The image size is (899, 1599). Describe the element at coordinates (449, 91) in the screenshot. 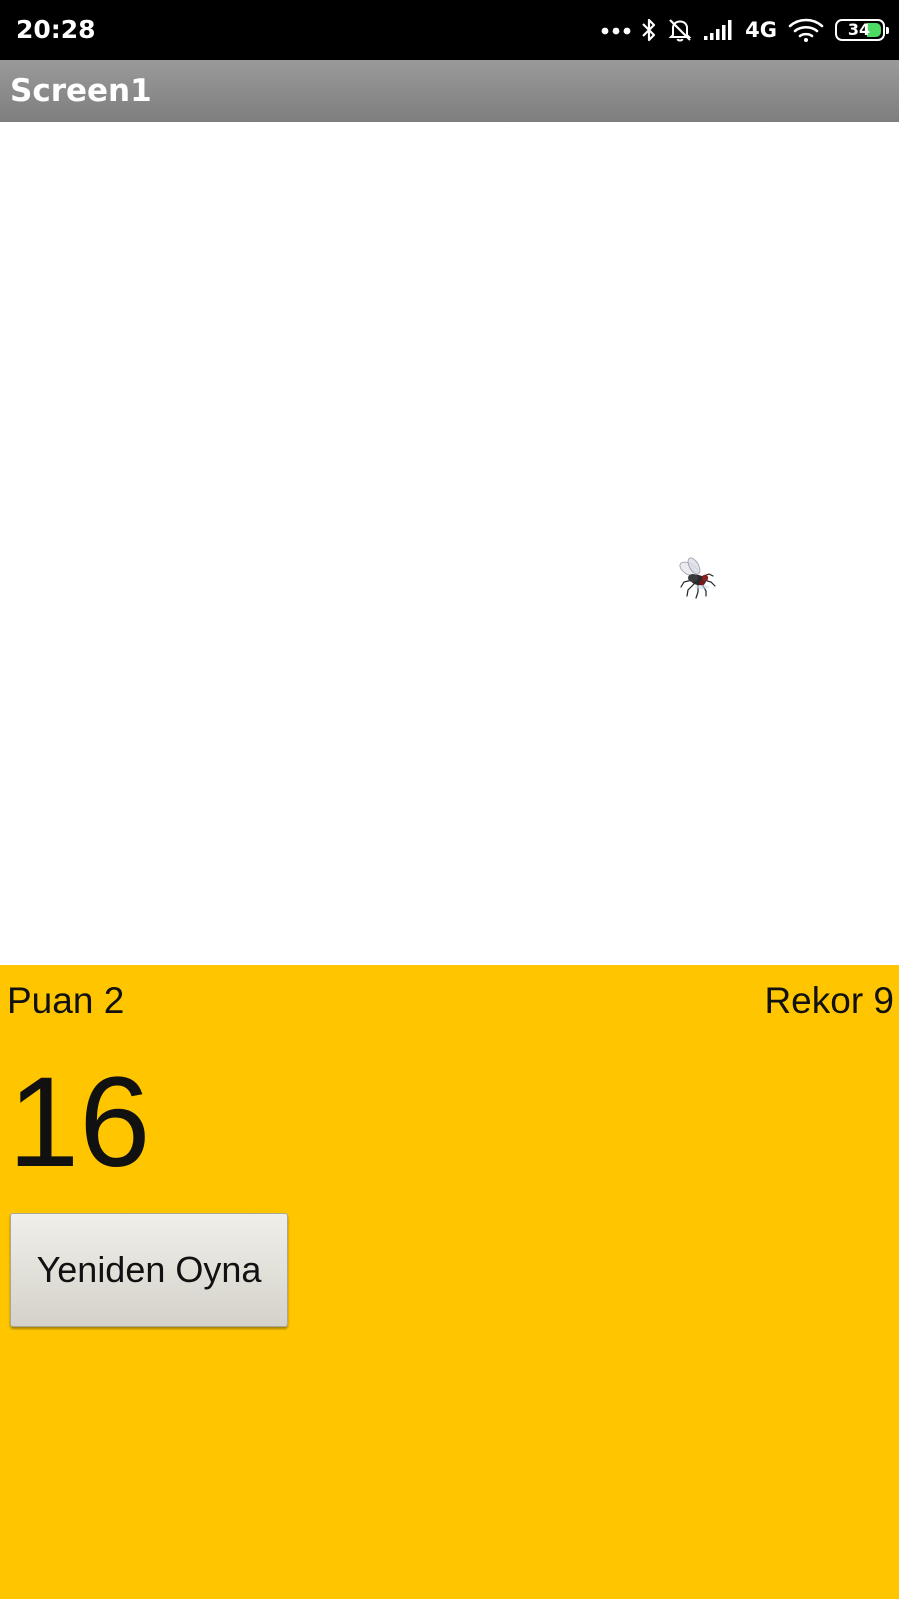

I see `title-bar: Screen1` at that location.